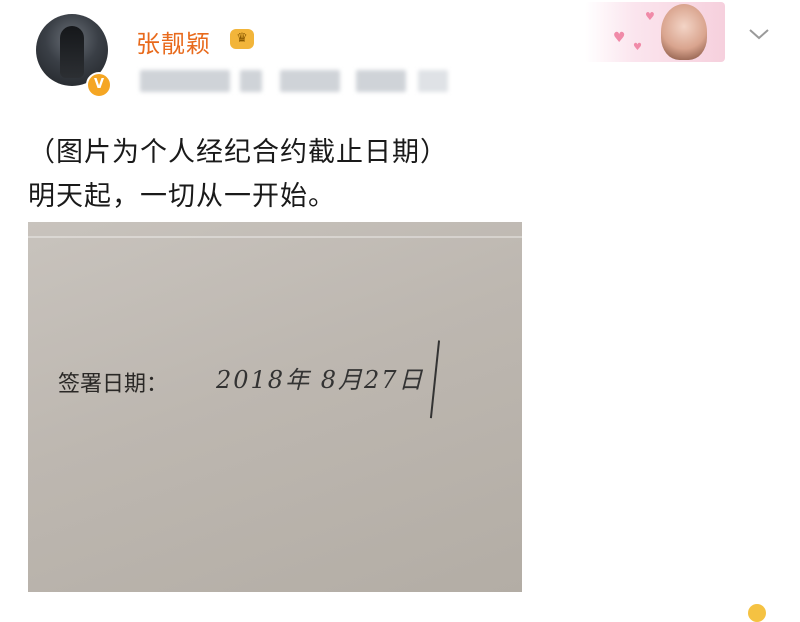 The image size is (800, 622). Describe the element at coordinates (757, 613) in the screenshot. I see `emoji-icon` at that location.